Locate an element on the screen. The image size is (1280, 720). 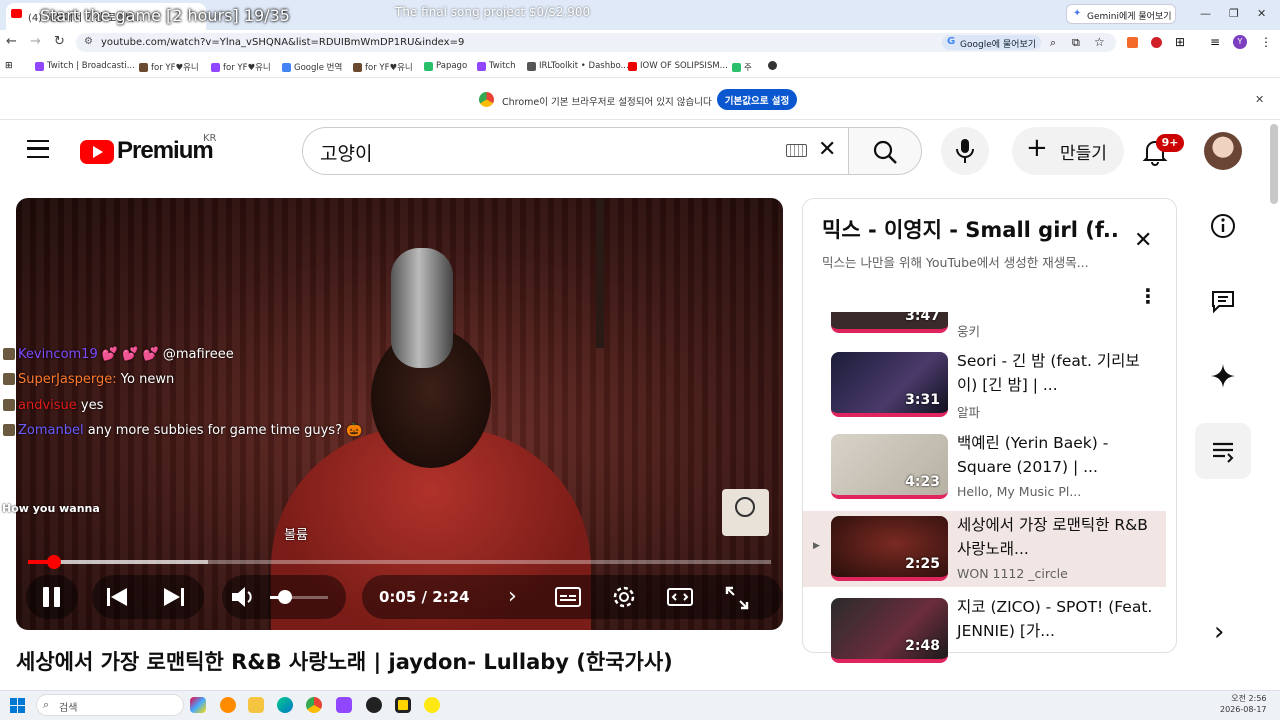
playlist-item-partial: 3:47 웅키 is located at coordinates (984, 327).